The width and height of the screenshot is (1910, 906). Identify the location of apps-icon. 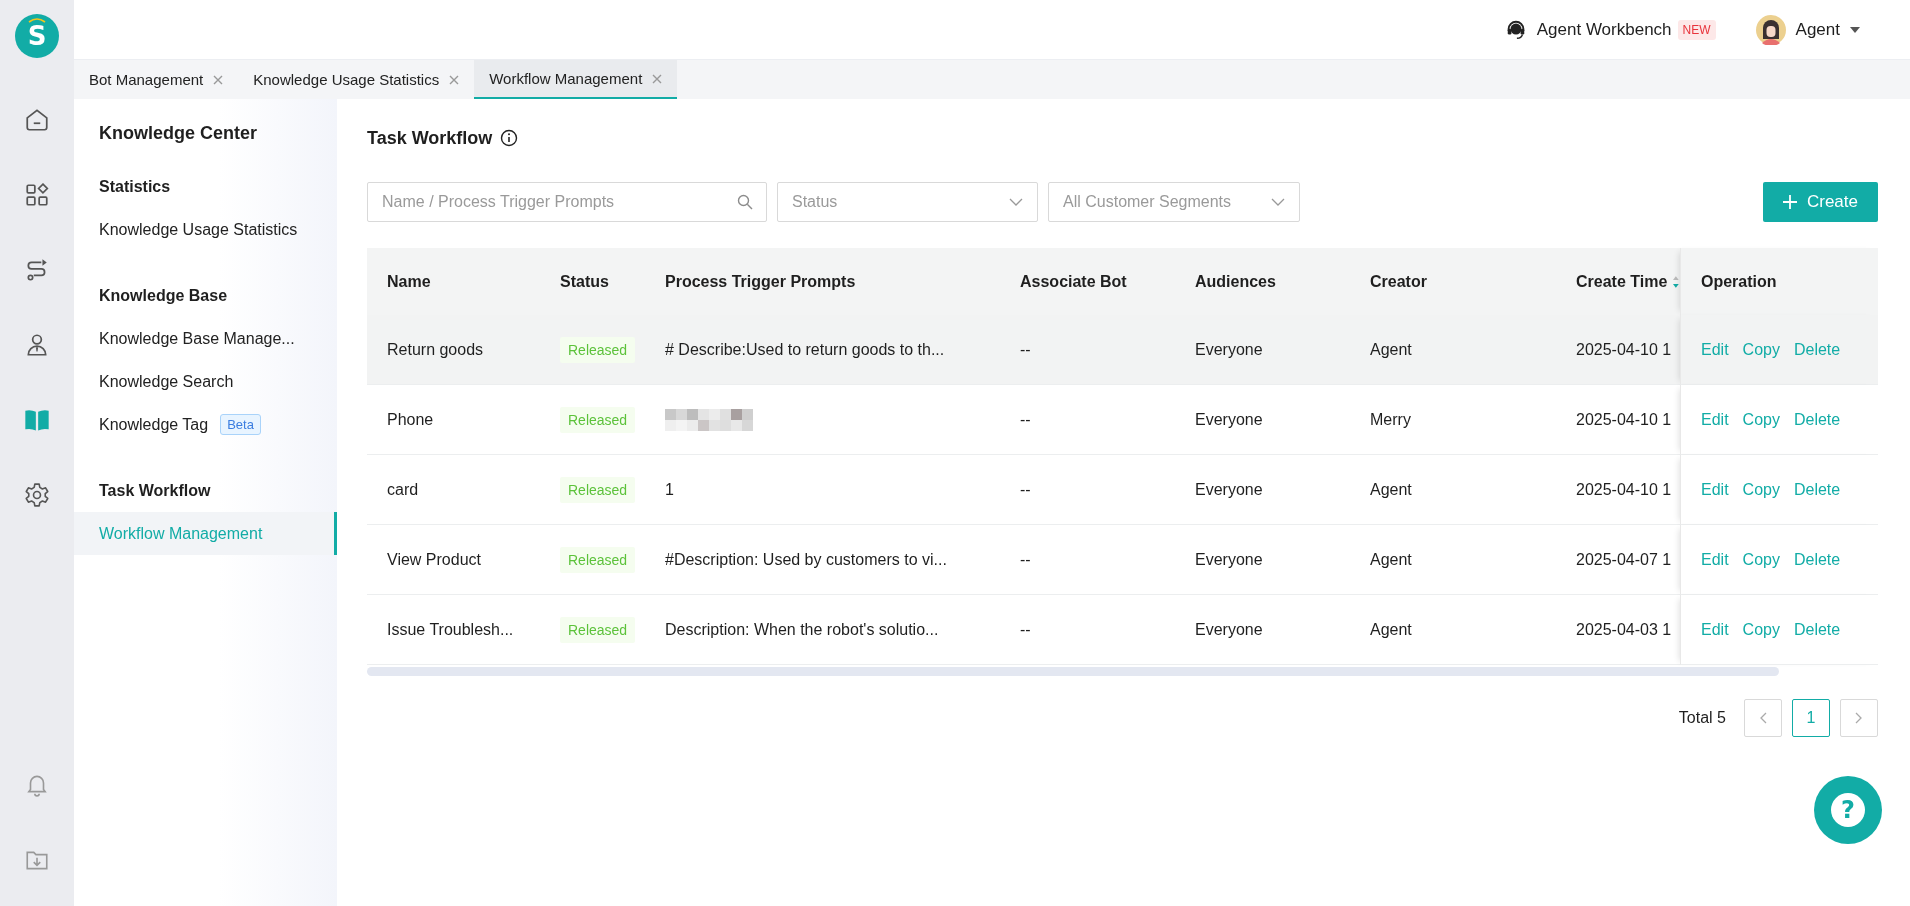
(37, 194).